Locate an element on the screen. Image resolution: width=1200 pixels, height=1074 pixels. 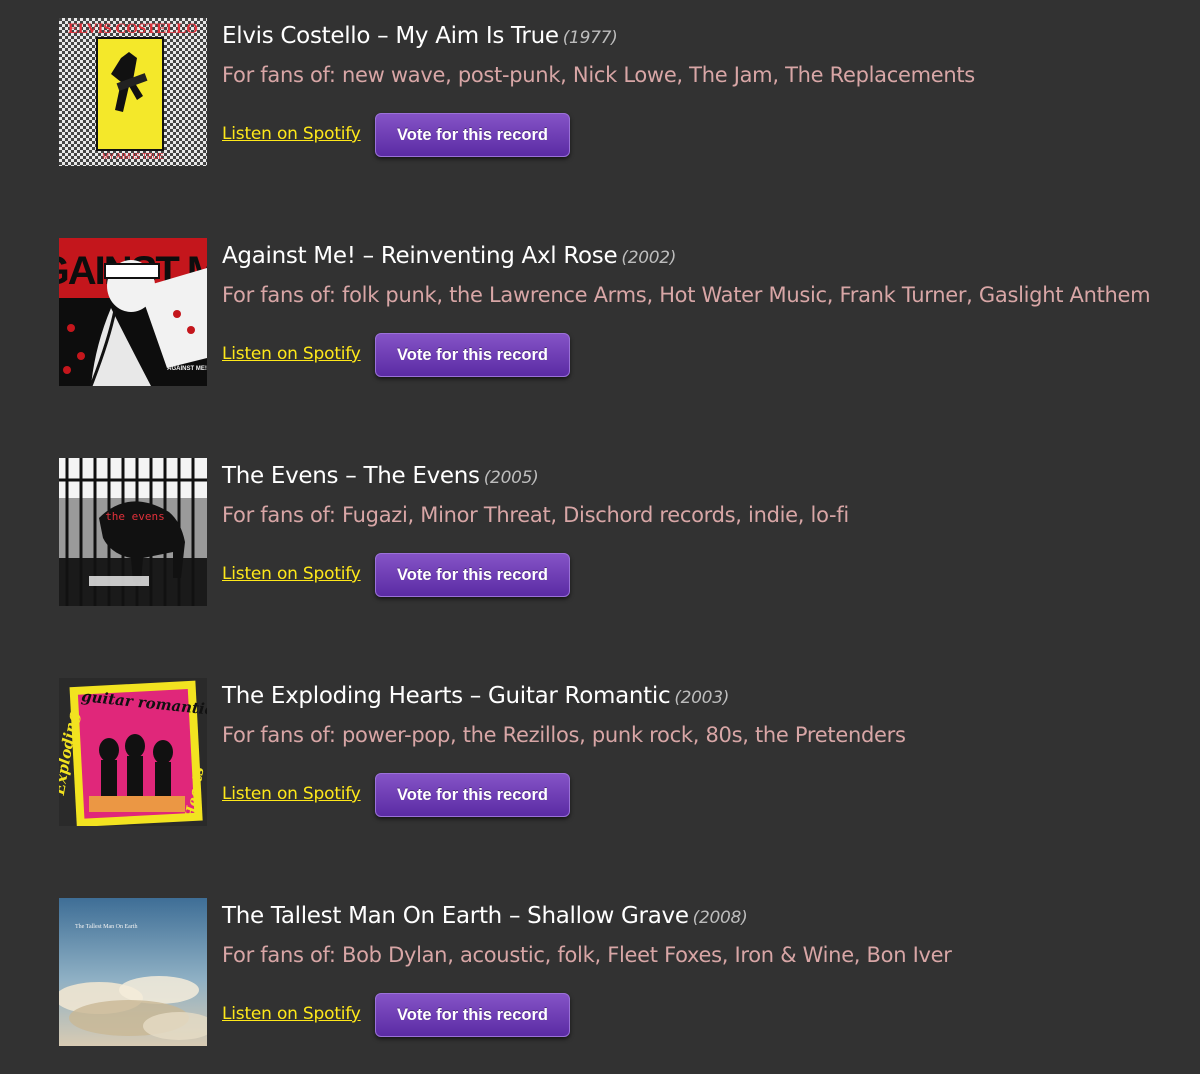
album-cover: ELVIS COSTELLO MY AIM IS TRUE is located at coordinates (133, 92).